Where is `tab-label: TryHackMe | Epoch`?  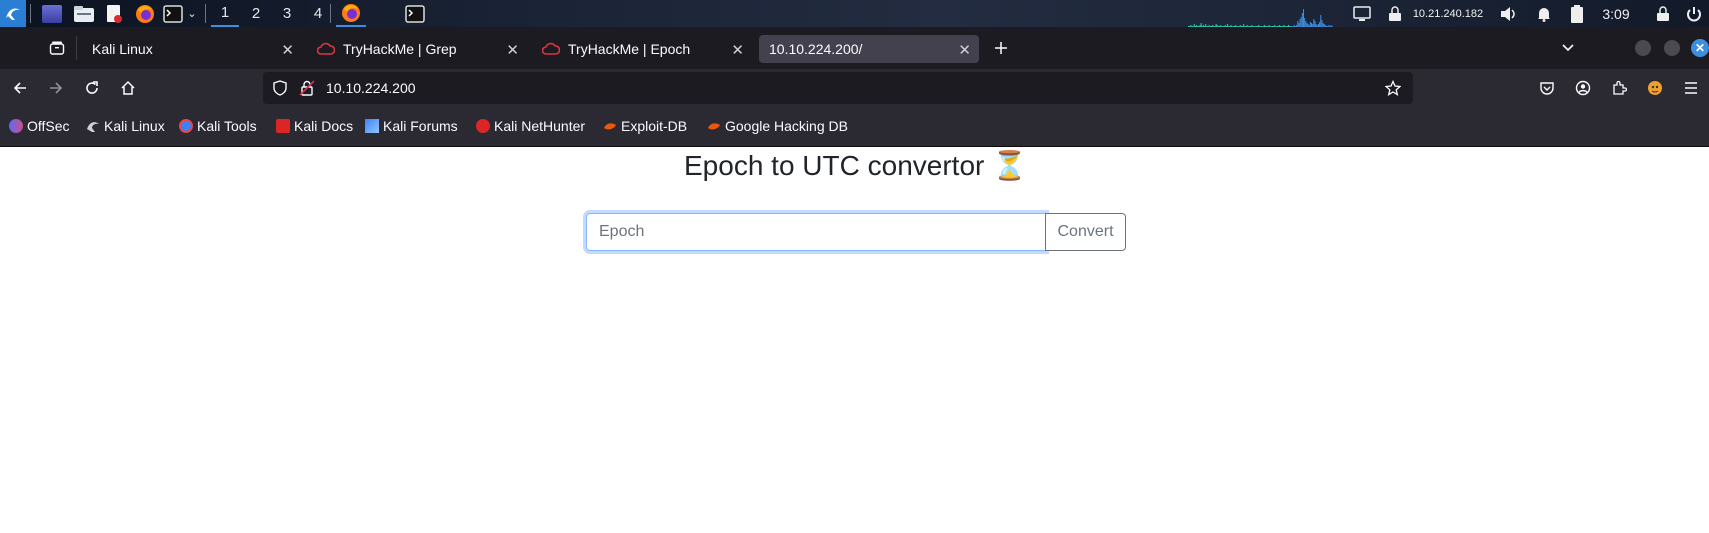 tab-label: TryHackMe | Epoch is located at coordinates (629, 49).